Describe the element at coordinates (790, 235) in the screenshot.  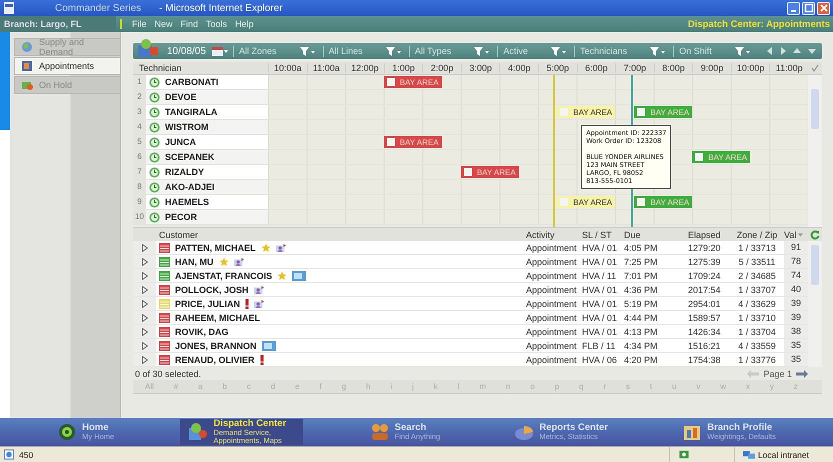
I see `column-header: Val` at that location.